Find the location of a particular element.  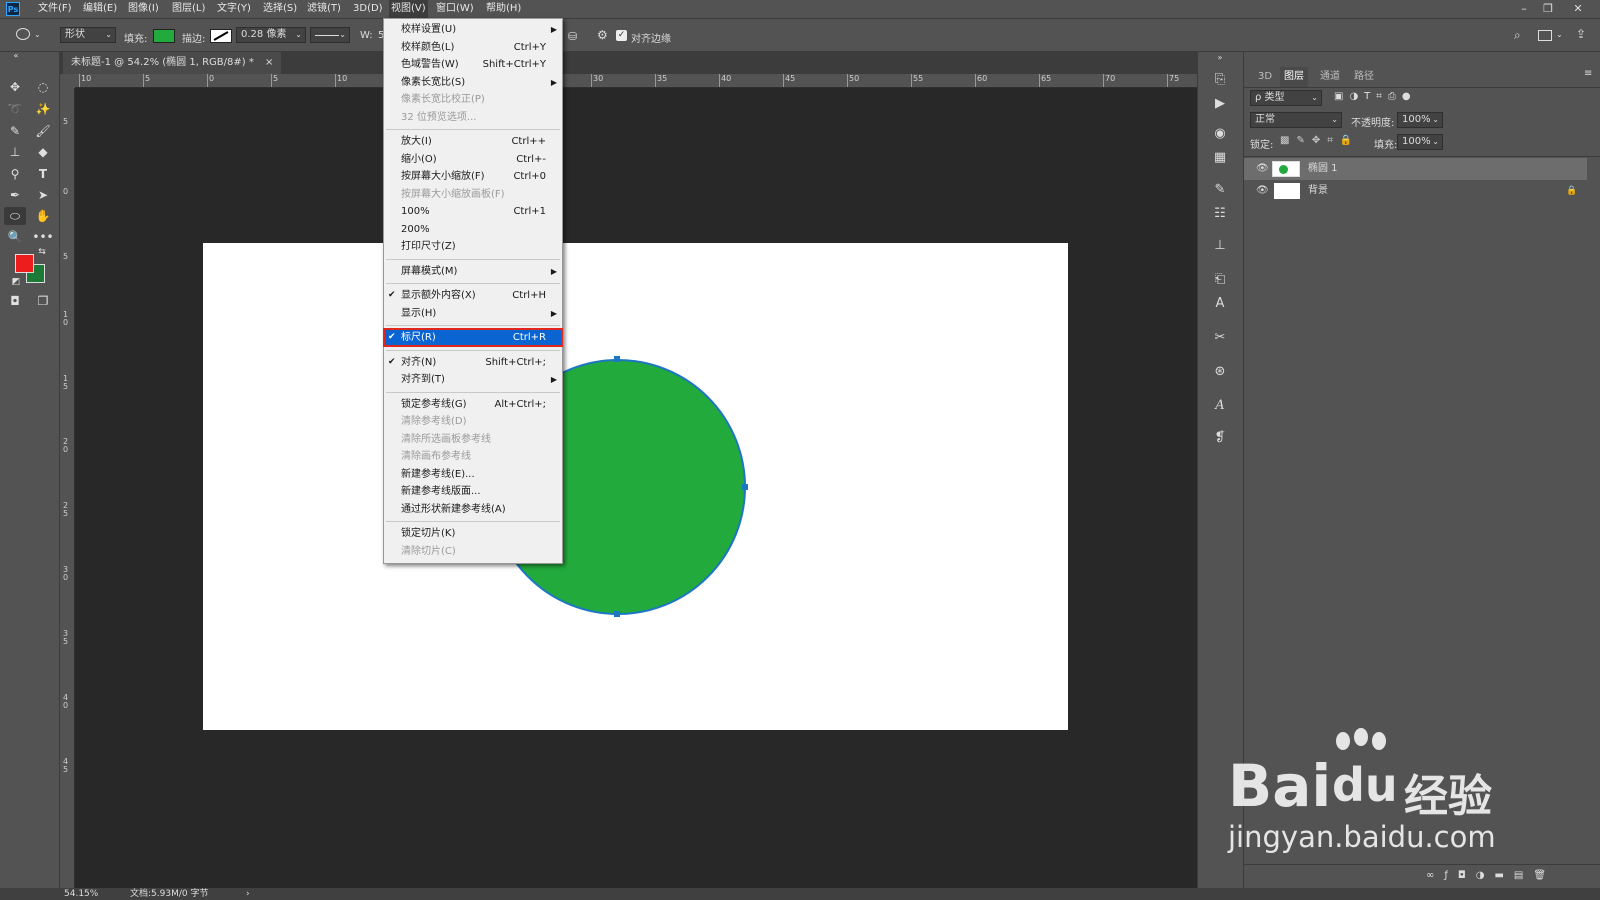

grid-icon: ▦ is located at coordinates (1220, 158).